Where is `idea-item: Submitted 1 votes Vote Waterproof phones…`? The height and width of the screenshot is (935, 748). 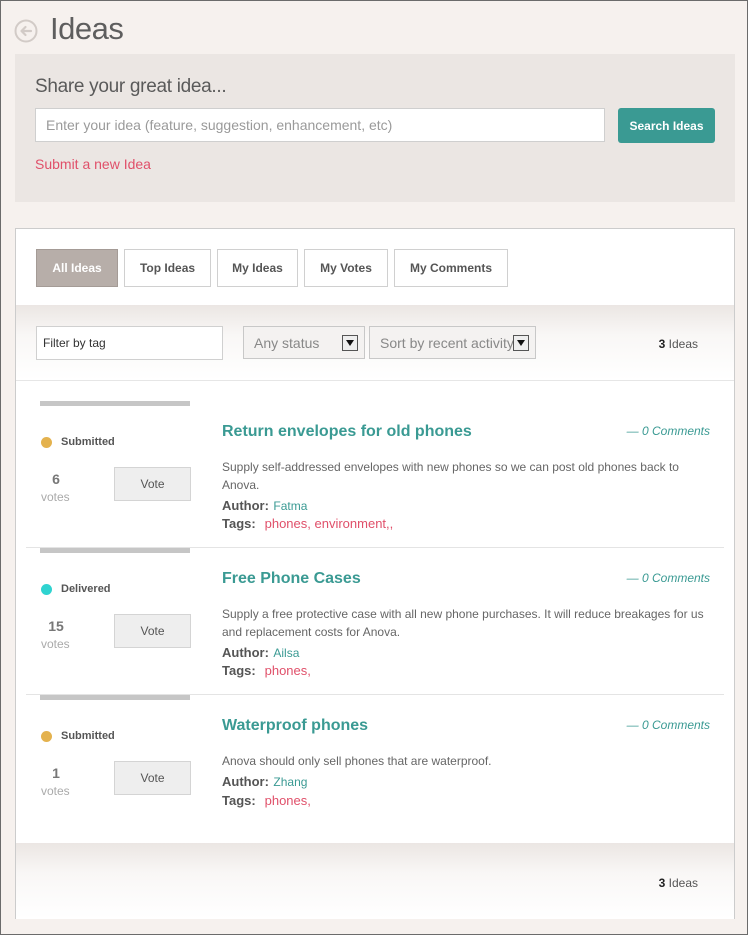 idea-item: Submitted 1 votes Vote Waterproof phones… is located at coordinates (375, 768).